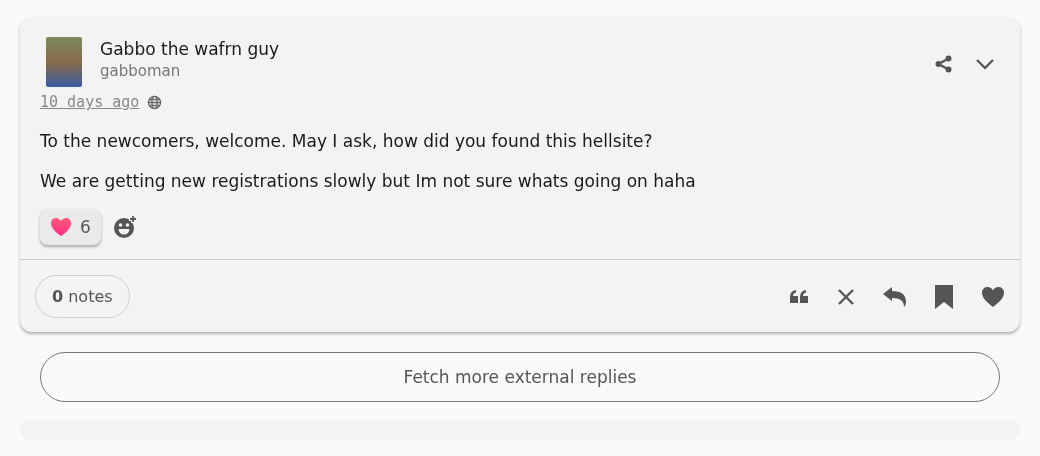  I want to click on bookmark-icon, so click(944, 296).